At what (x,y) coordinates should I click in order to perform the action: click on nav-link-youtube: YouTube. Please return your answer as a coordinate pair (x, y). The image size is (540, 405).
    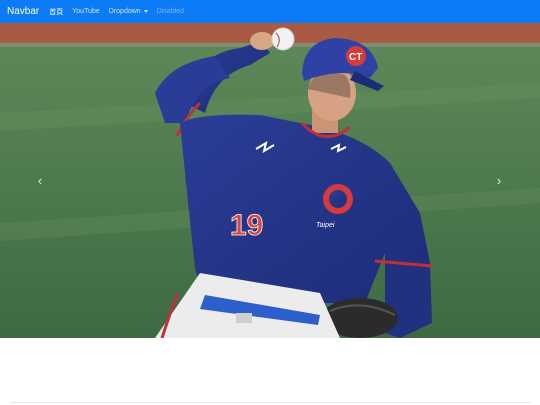
    Looking at the image, I should click on (86, 11).